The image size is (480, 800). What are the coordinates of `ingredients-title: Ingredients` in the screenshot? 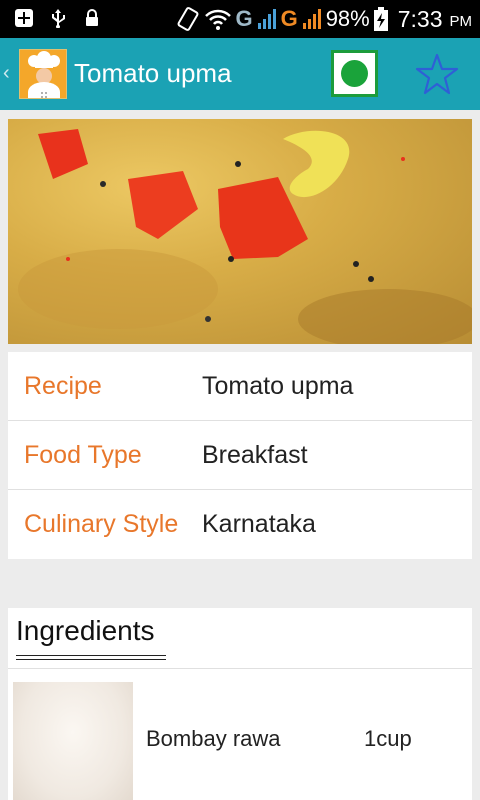 It's located at (85, 630).